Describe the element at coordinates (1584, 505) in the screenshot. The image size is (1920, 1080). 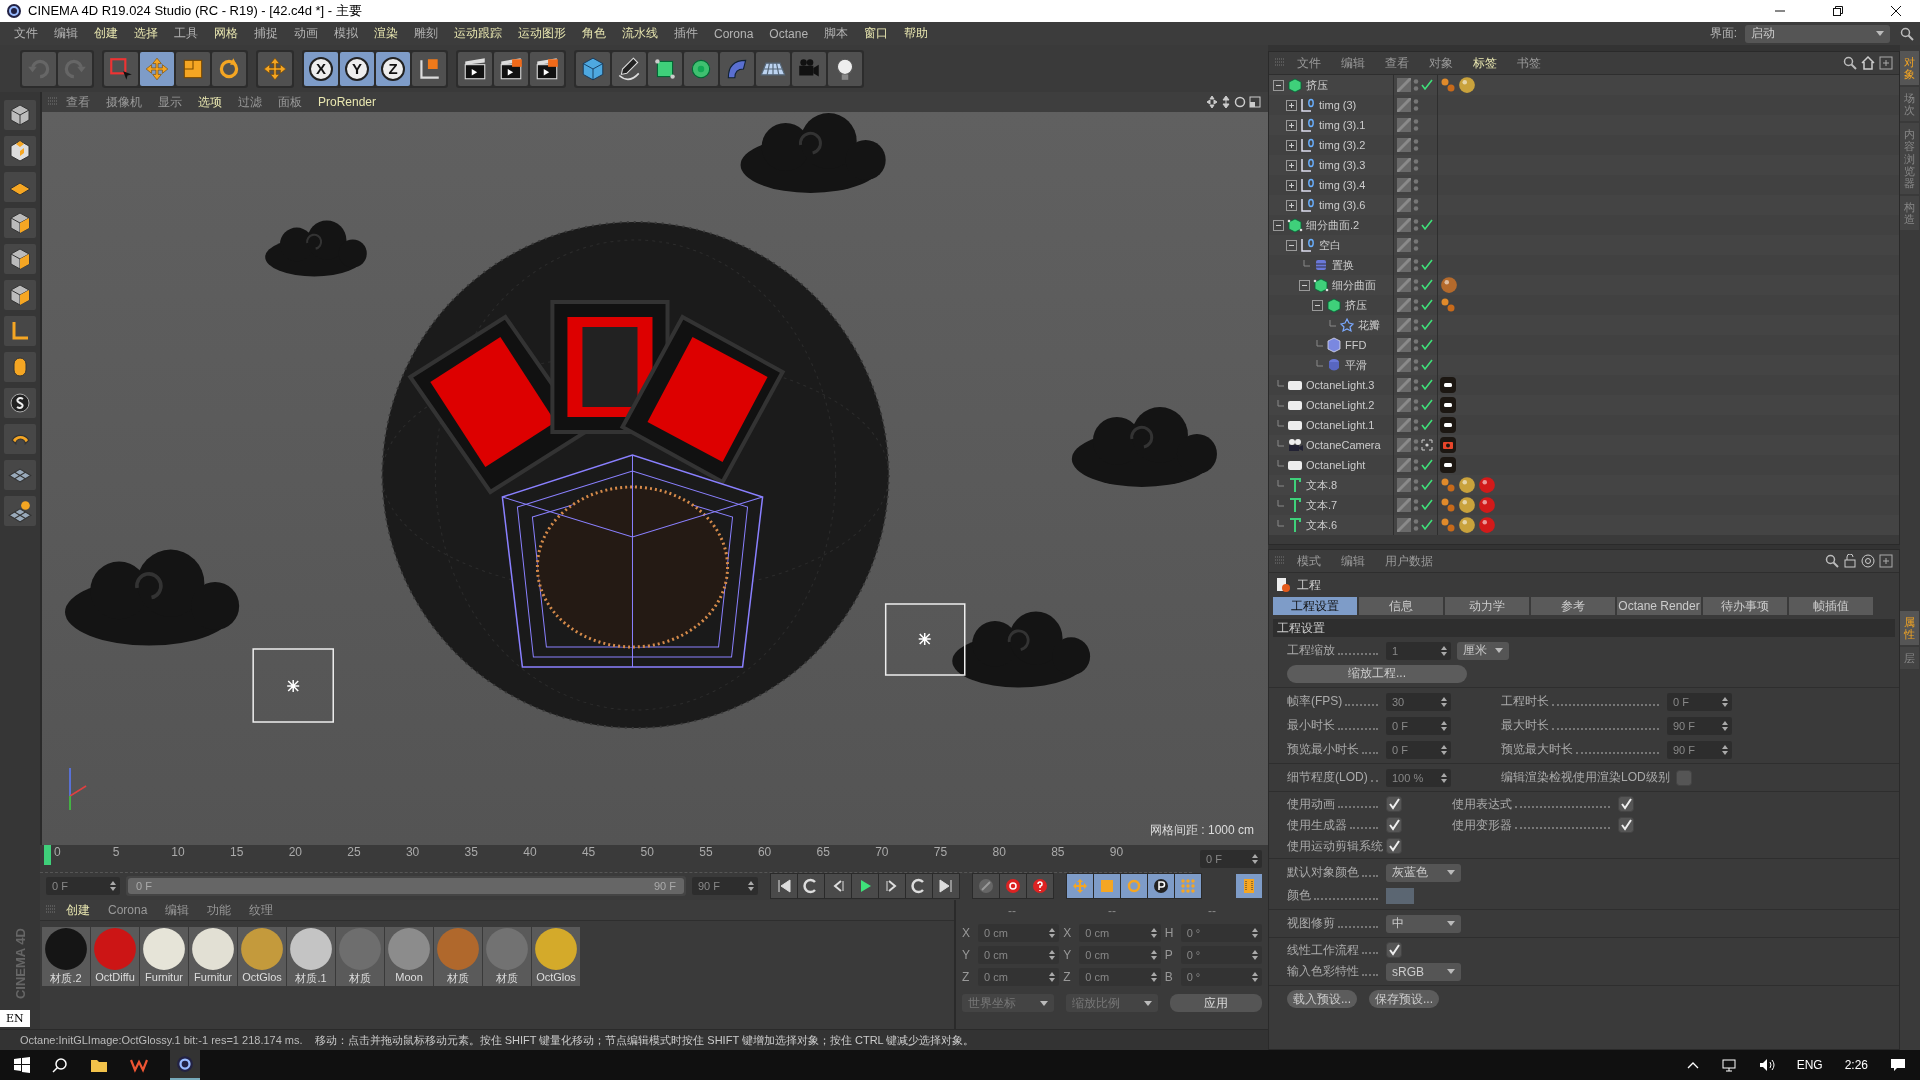
I see `object-row: 文本.7` at that location.